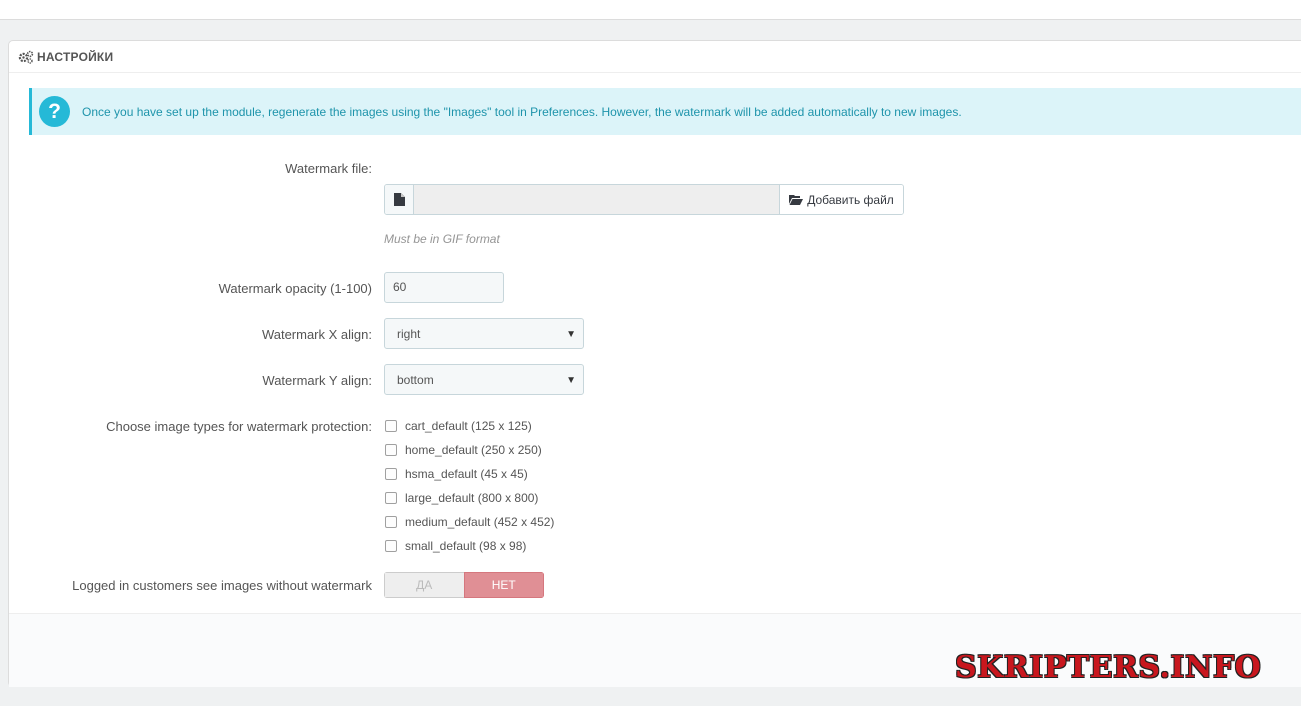 The height and width of the screenshot is (706, 1301). I want to click on gears-icon, so click(26, 57).